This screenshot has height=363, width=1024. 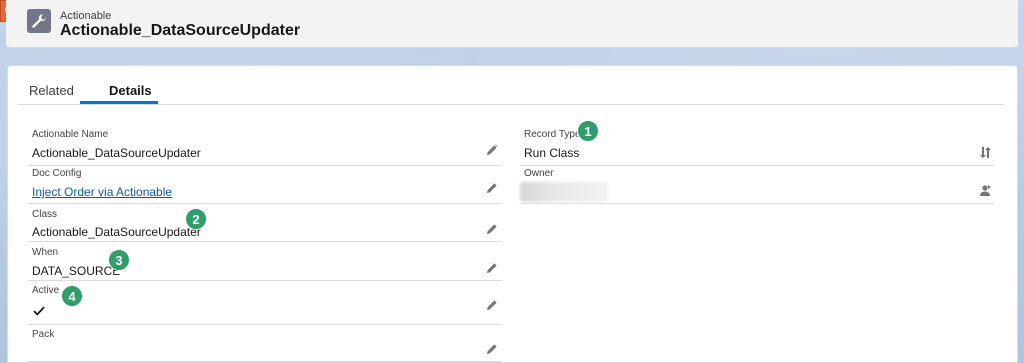 What do you see at coordinates (45, 214) in the screenshot?
I see `field-label: Class` at bounding box center [45, 214].